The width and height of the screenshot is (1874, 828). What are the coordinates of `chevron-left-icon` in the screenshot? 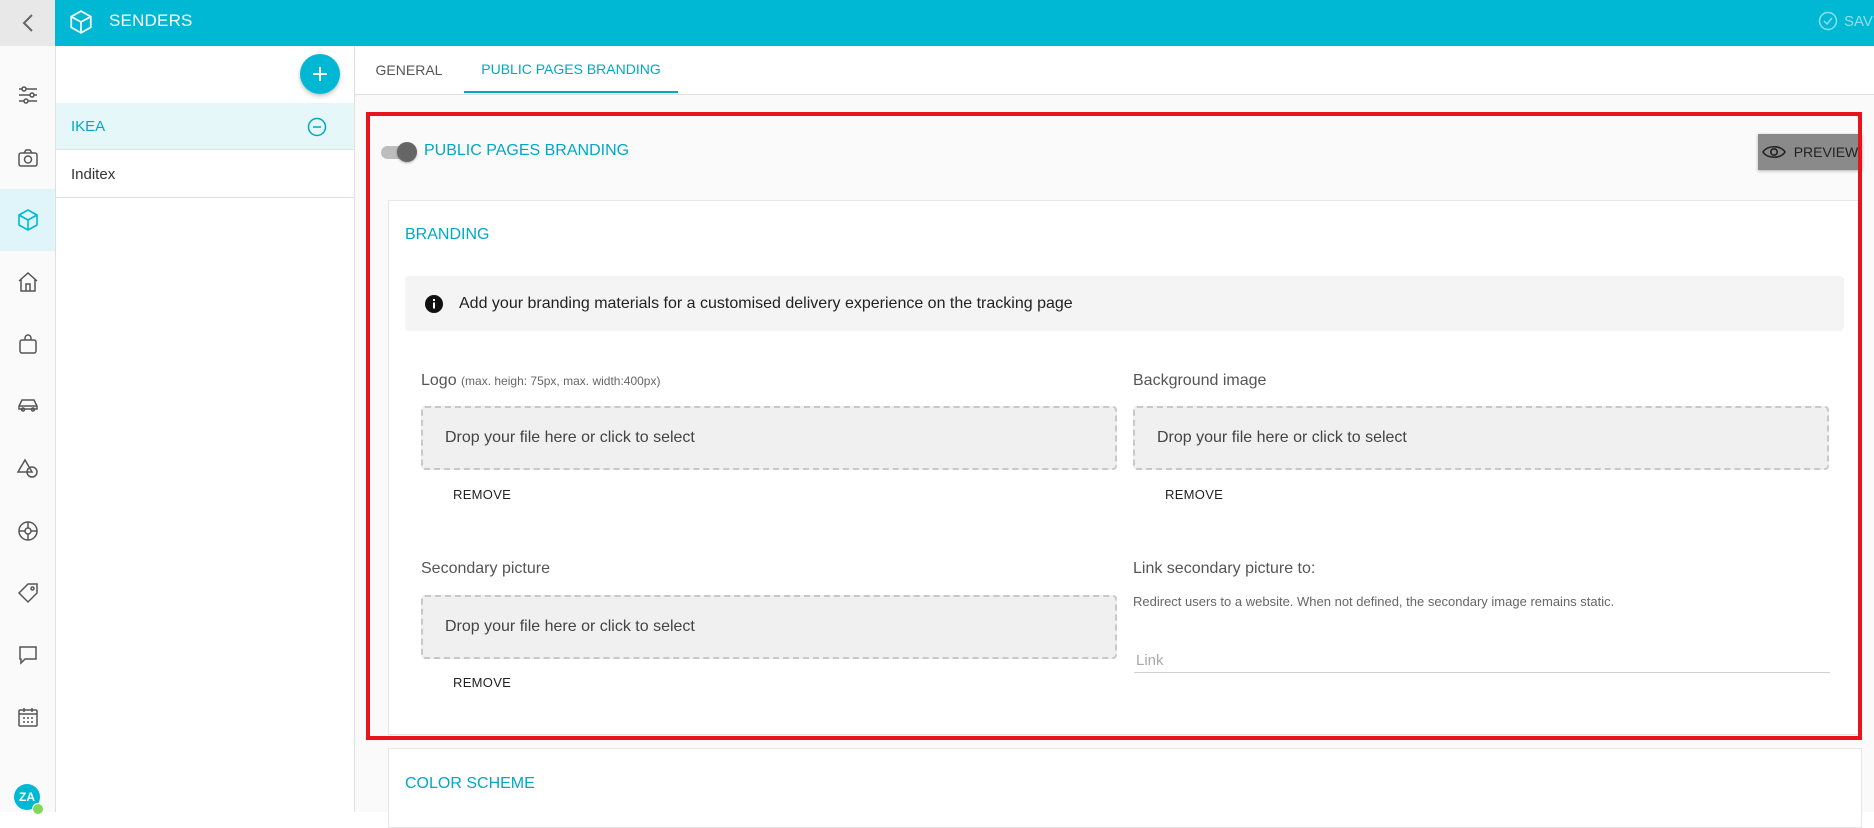 It's located at (27, 23).